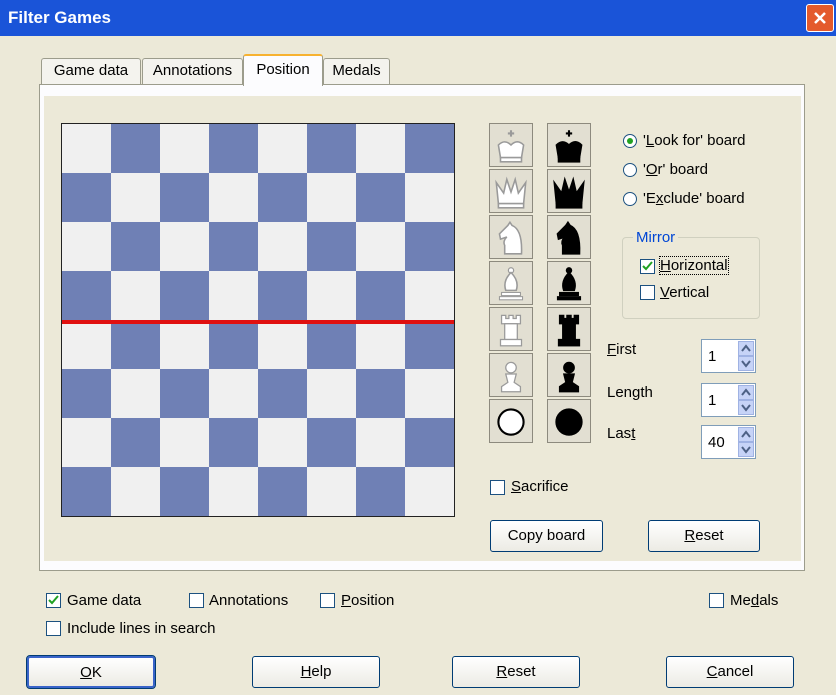  Describe the element at coordinates (282, 393) in the screenshot. I see `board-square-e3` at that location.